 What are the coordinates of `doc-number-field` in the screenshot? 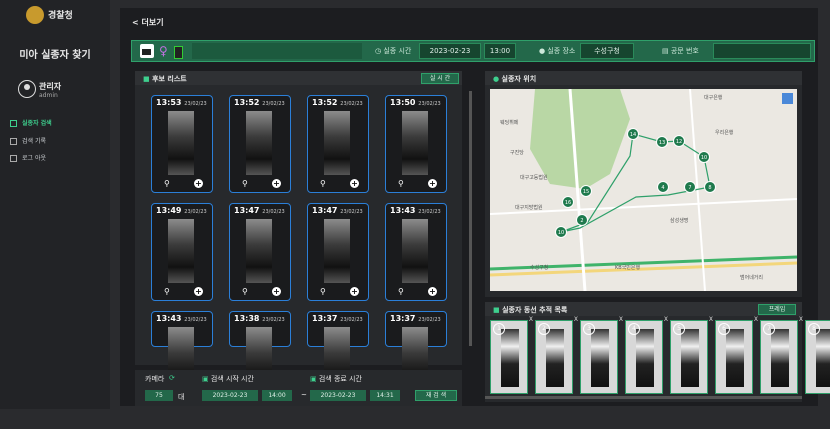 It's located at (762, 51).